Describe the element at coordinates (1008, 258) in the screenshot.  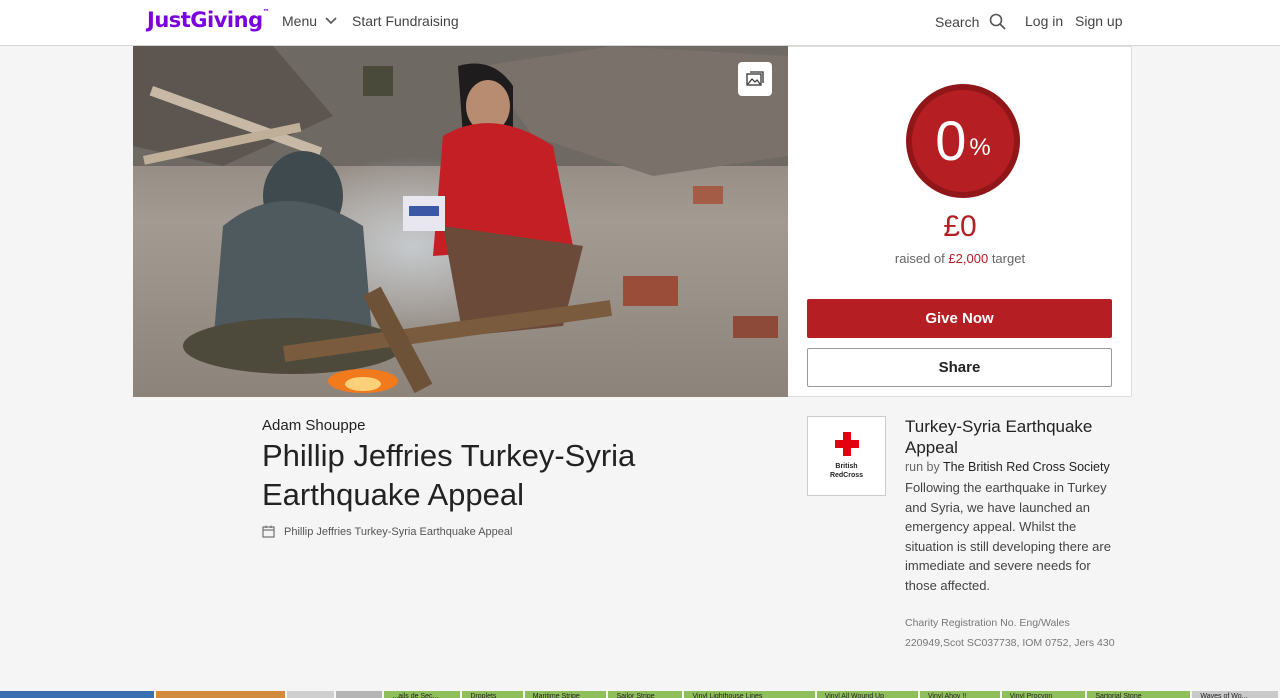
I see `raised-suffix: target` at that location.